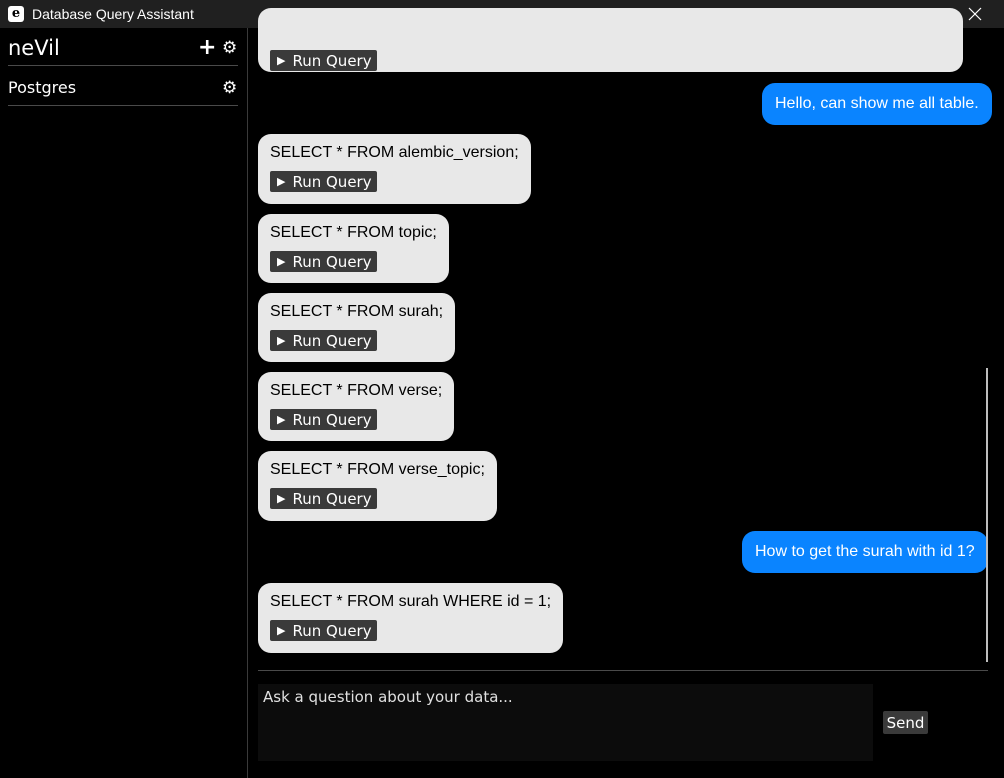 The width and height of the screenshot is (1004, 778). Describe the element at coordinates (411, 601) in the screenshot. I see `message-text: SELECT * FROM surah WHERE id = 1;` at that location.